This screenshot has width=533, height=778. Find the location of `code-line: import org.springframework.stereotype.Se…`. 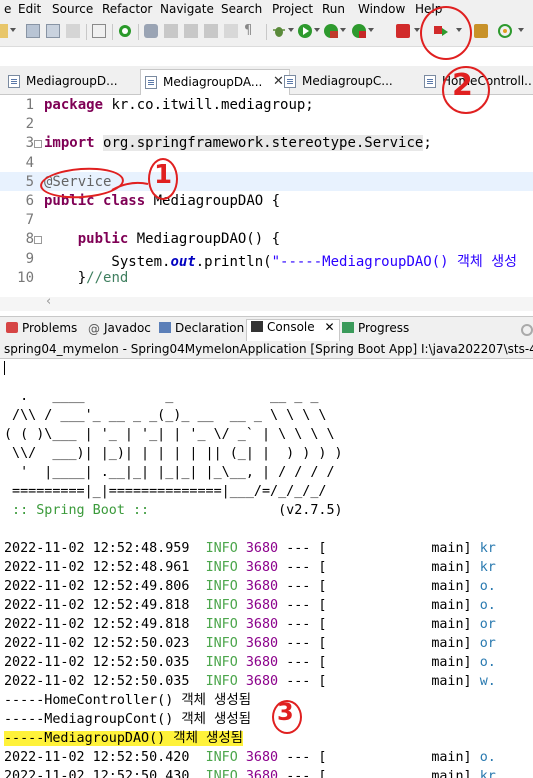

code-line: import org.springframework.stereotype.Se… is located at coordinates (238, 143).